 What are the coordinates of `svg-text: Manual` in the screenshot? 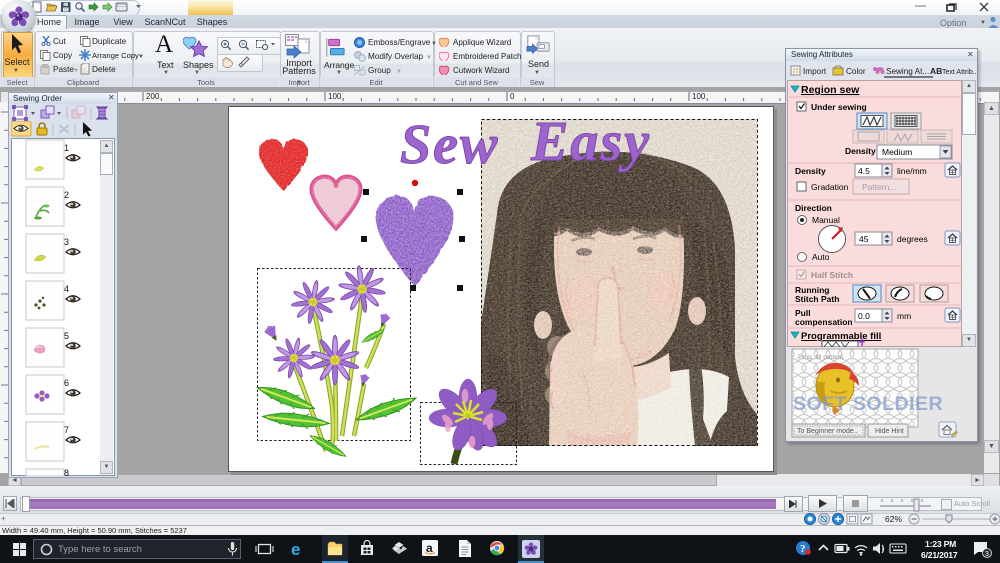 It's located at (826, 220).